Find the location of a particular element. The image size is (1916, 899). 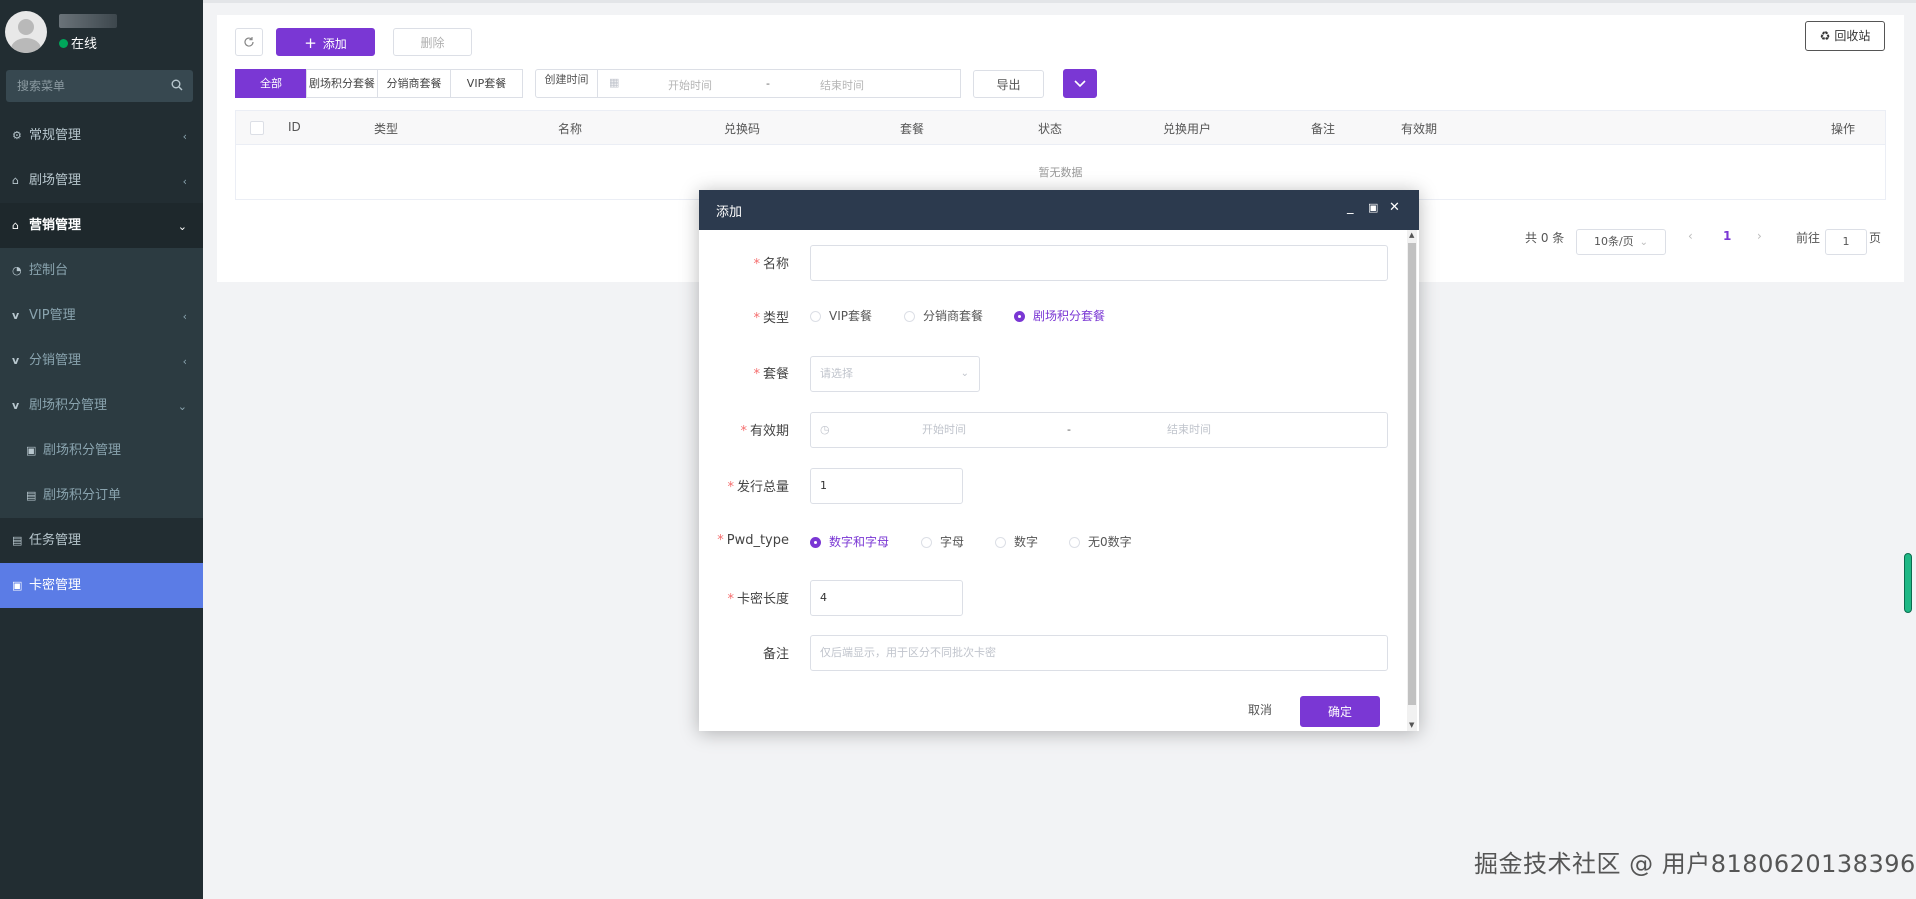

card-length-input: 4 is located at coordinates (886, 598).